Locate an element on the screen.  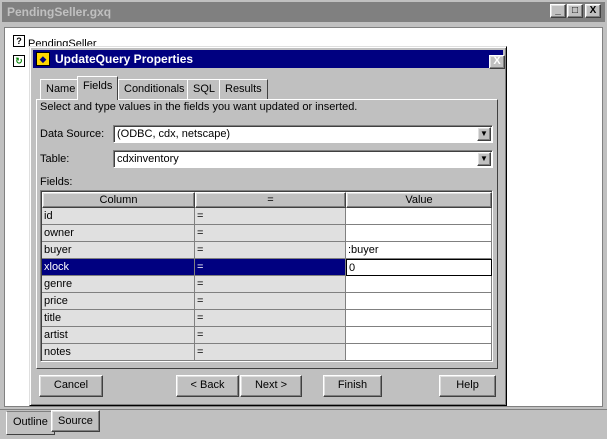
tab-results: Results is located at coordinates (243, 89).